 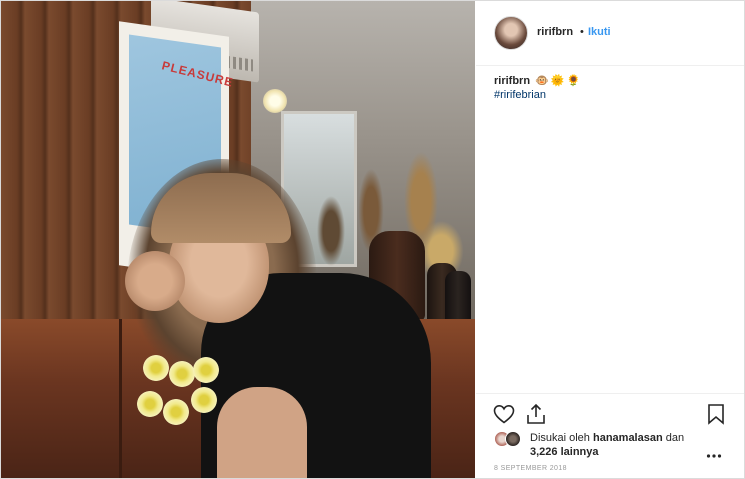 I want to click on photo-booth-seam, so click(x=120, y=398).